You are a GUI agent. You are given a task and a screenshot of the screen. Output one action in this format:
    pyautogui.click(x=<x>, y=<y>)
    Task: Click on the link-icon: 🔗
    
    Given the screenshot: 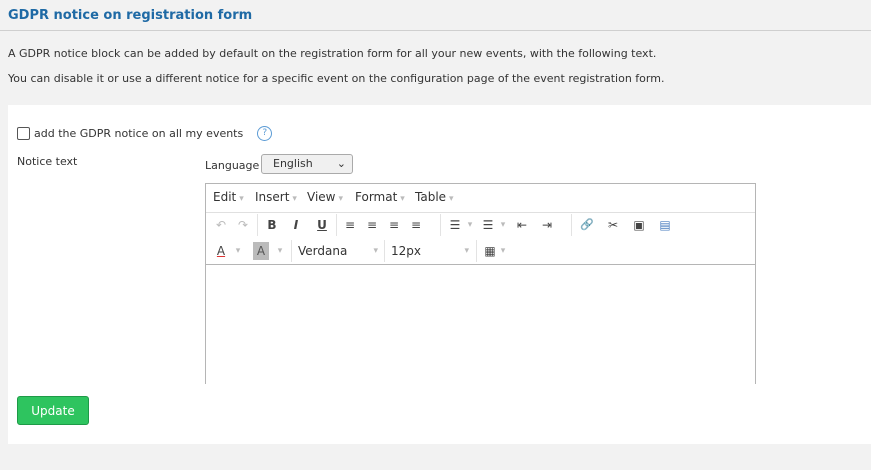 What is the action you would take?
    pyautogui.click(x=587, y=225)
    